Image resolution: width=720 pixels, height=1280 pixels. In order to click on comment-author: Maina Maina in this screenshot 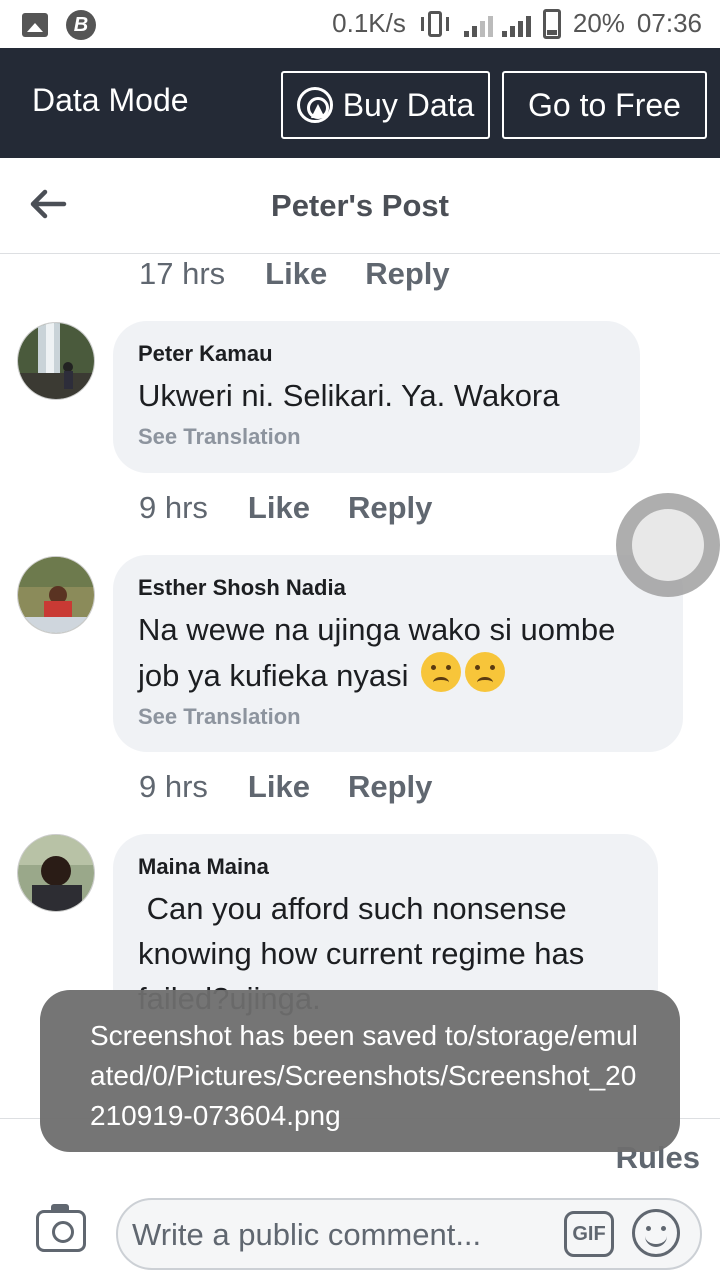, I will do `click(385, 867)`.